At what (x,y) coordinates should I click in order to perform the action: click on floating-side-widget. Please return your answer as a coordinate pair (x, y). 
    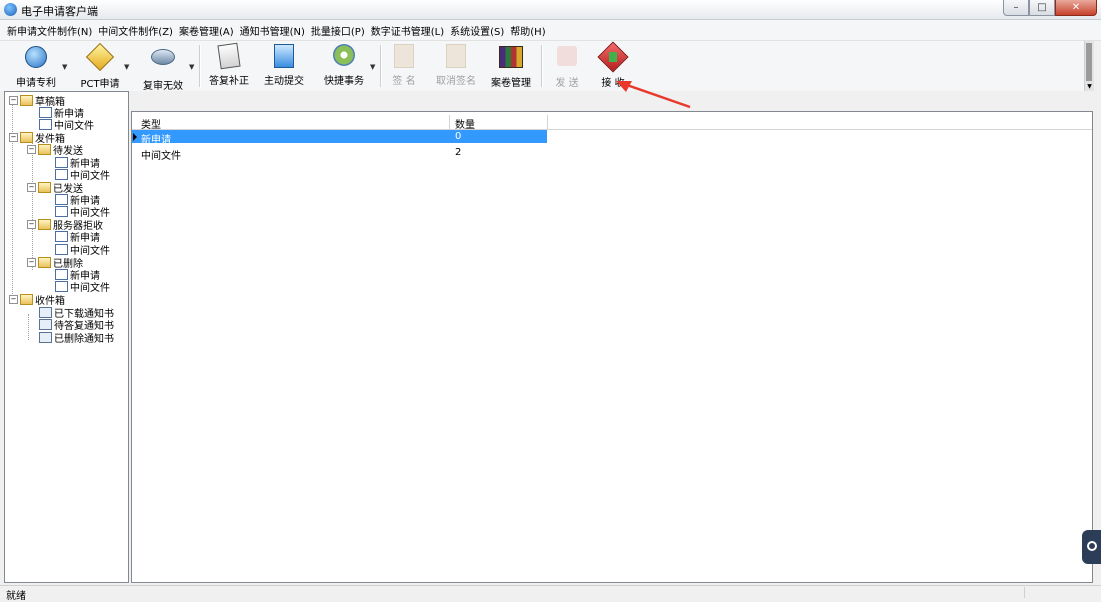
    Looking at the image, I should click on (1091, 547).